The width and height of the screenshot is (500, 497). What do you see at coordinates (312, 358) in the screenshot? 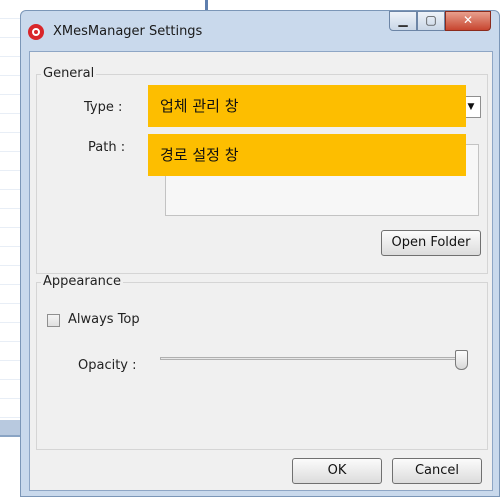
I see `opacity-slider-track` at bounding box center [312, 358].